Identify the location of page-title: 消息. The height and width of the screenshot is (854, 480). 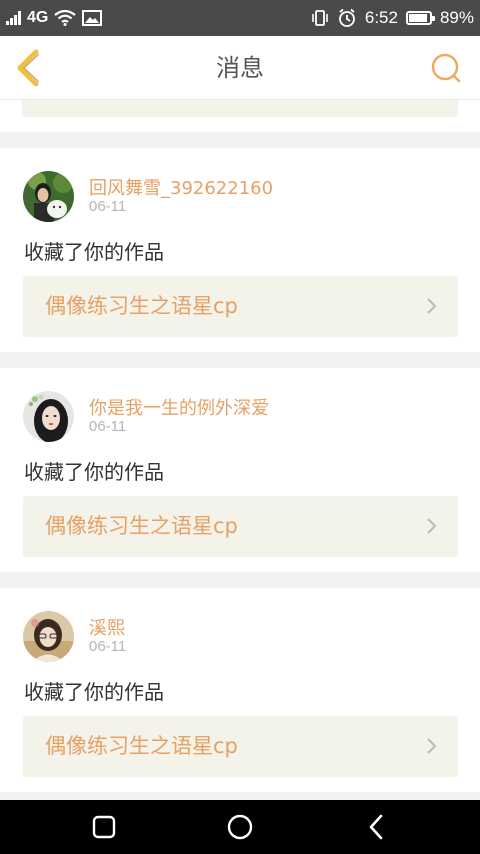
(240, 68).